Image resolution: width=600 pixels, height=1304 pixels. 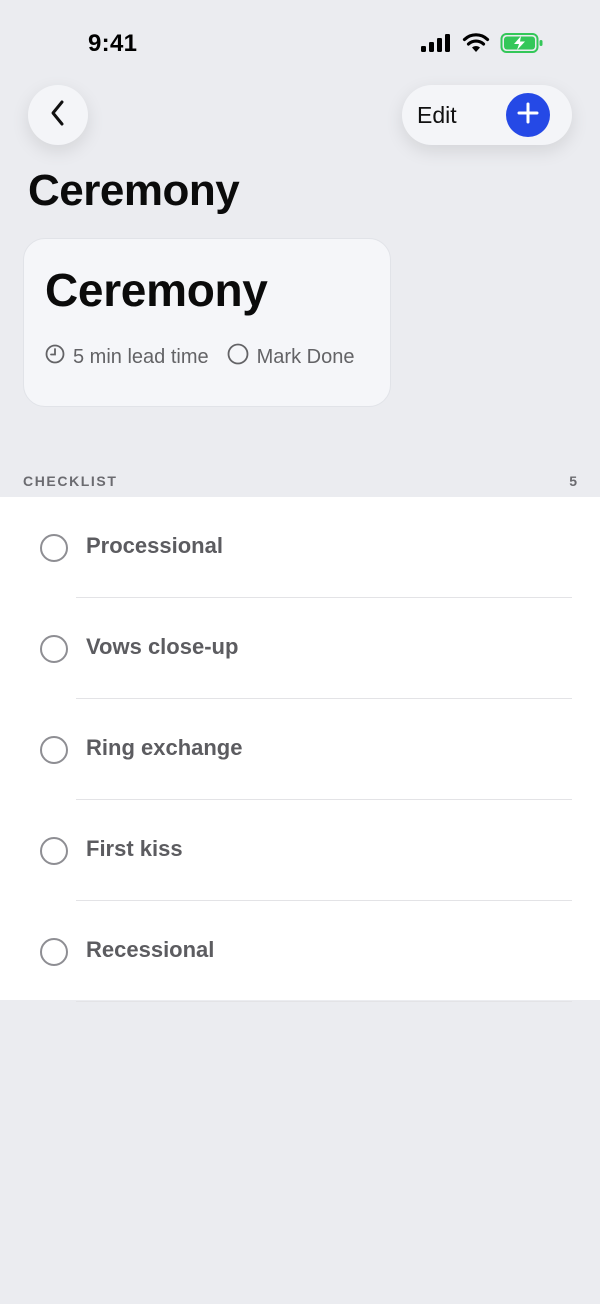 I want to click on checklist-header: CHECKLIST 5, so click(x=300, y=481).